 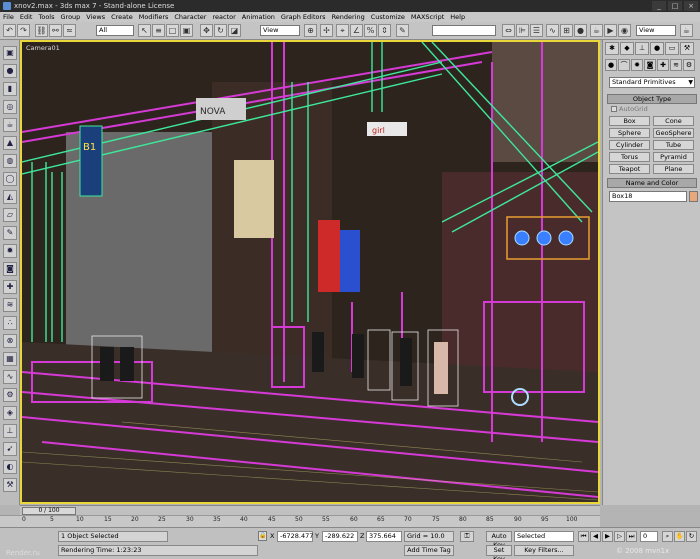 What do you see at coordinates (223, 17) in the screenshot?
I see `menu-reactor: reactor` at bounding box center [223, 17].